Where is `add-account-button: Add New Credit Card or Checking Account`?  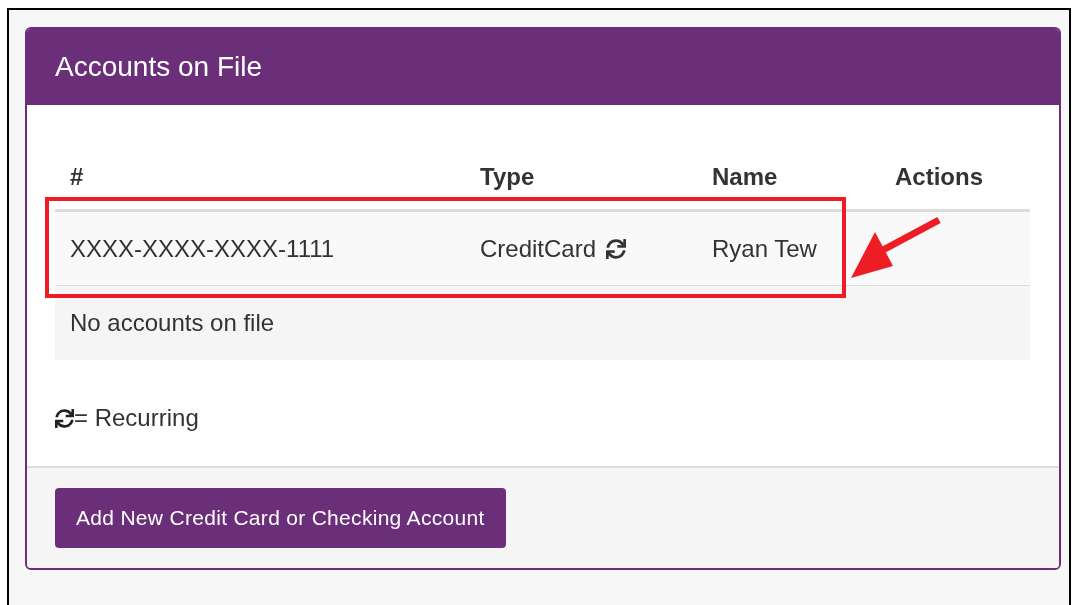
add-account-button: Add New Credit Card or Checking Account is located at coordinates (280, 518).